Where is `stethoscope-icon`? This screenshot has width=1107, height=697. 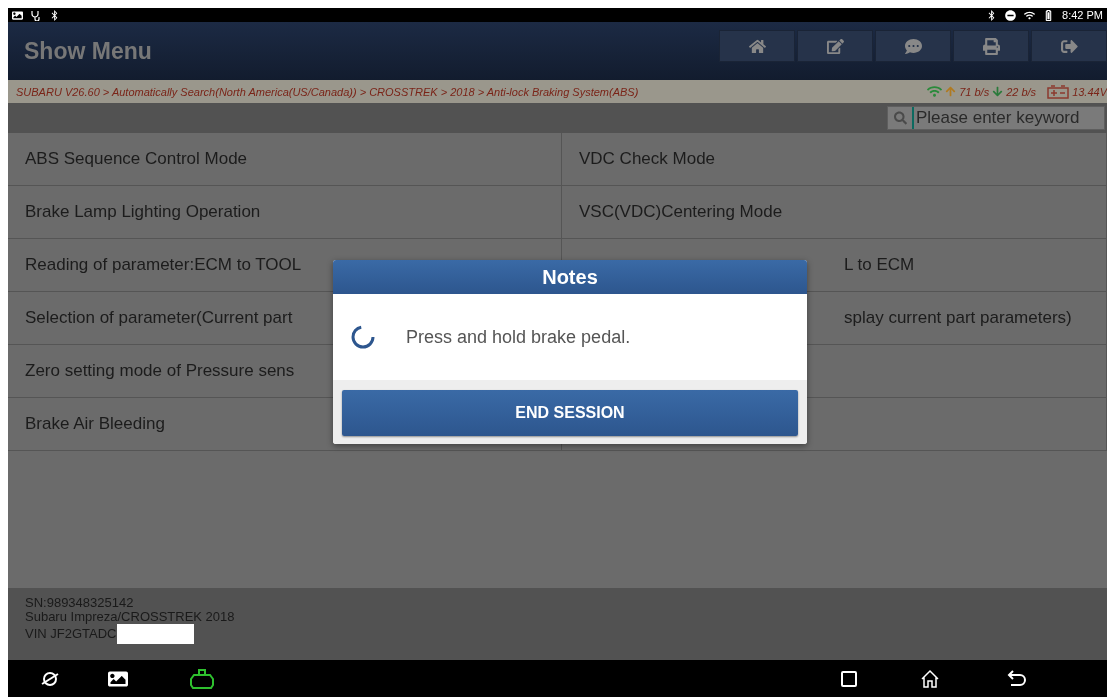
stethoscope-icon is located at coordinates (36, 15).